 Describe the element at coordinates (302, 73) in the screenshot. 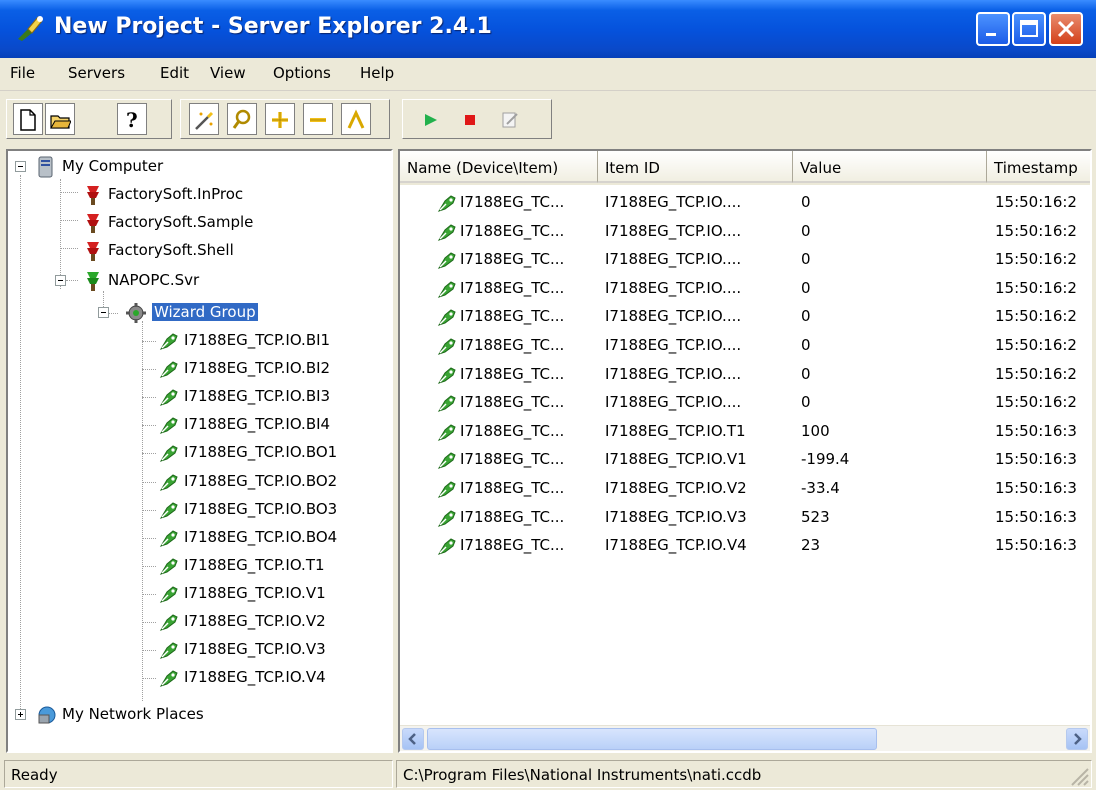

I see `menu-options: Options` at that location.